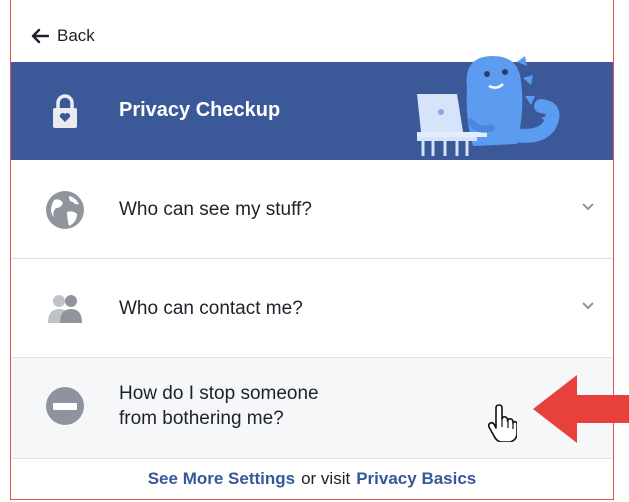 Image resolution: width=629 pixels, height=502 pixels. What do you see at coordinates (65, 309) in the screenshot?
I see `people-icon` at bounding box center [65, 309].